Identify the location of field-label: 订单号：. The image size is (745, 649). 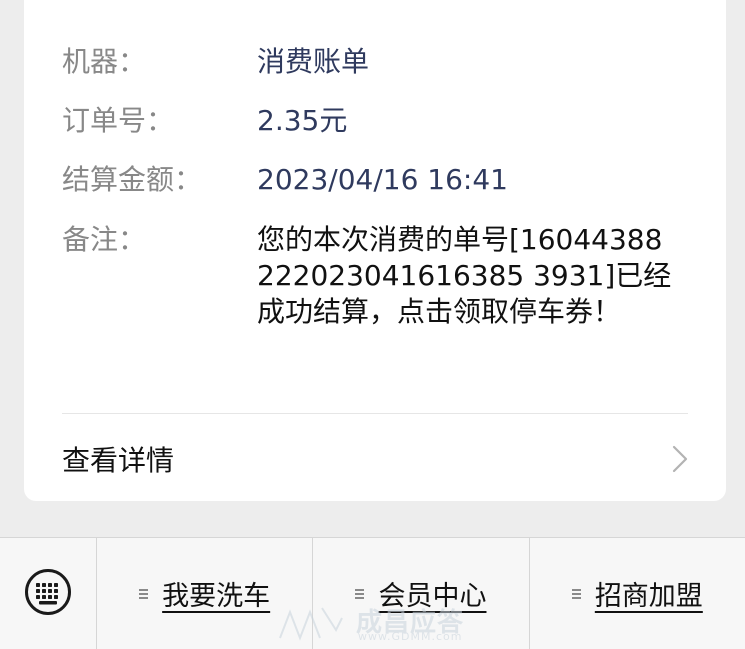
(118, 120).